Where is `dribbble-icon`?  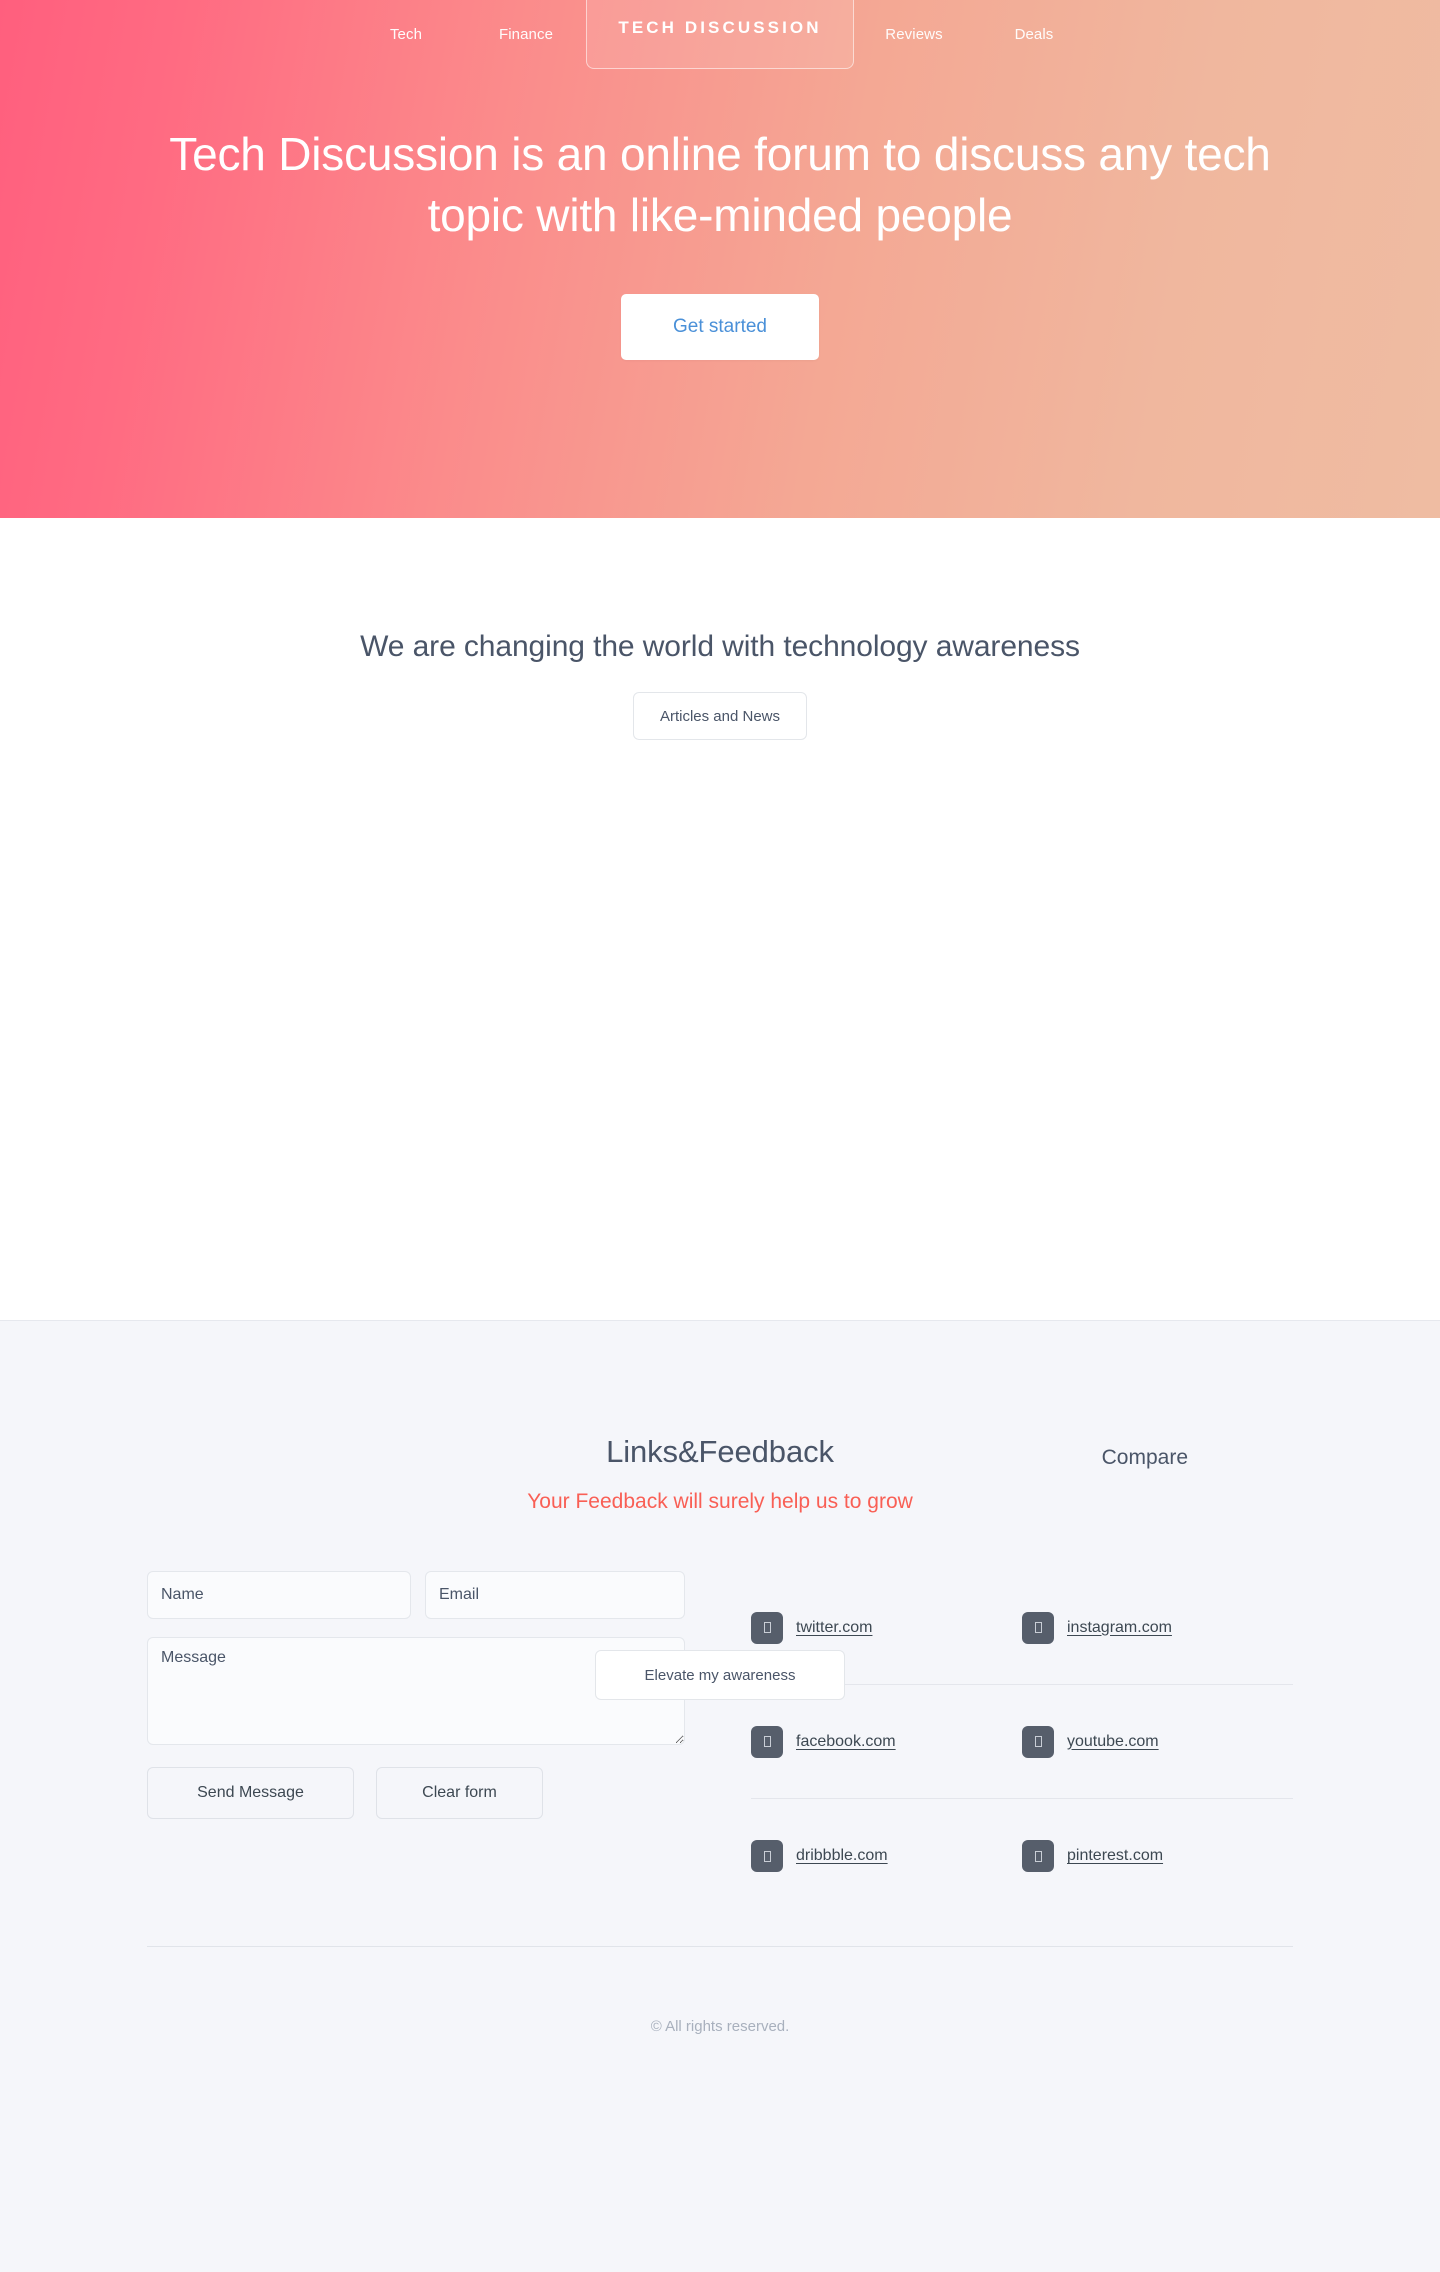
dribbble-icon is located at coordinates (767, 1856).